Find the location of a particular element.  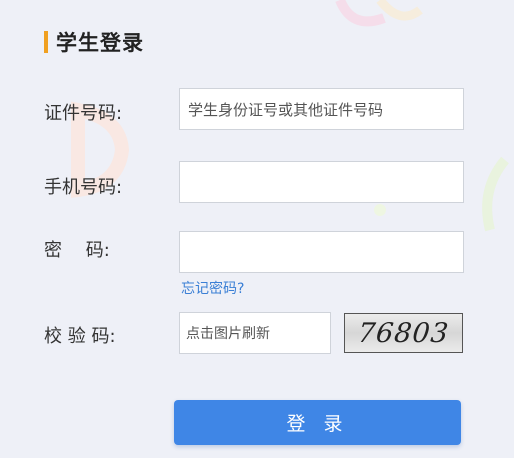

login-button: 登 录 is located at coordinates (317, 422).